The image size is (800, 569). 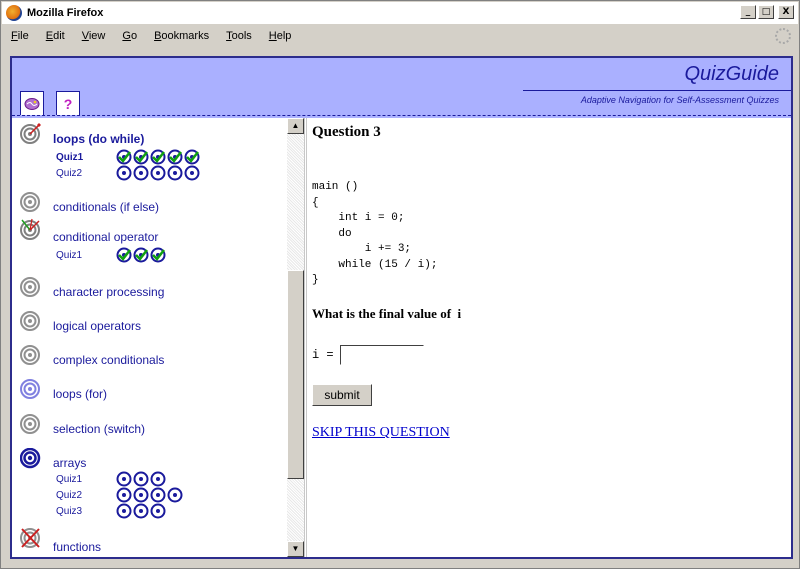 What do you see at coordinates (306, 337) in the screenshot?
I see `pane-divider` at bounding box center [306, 337].